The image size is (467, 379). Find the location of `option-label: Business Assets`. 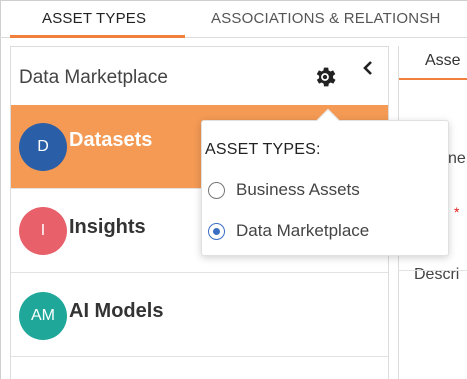

option-label: Business Assets is located at coordinates (298, 189).